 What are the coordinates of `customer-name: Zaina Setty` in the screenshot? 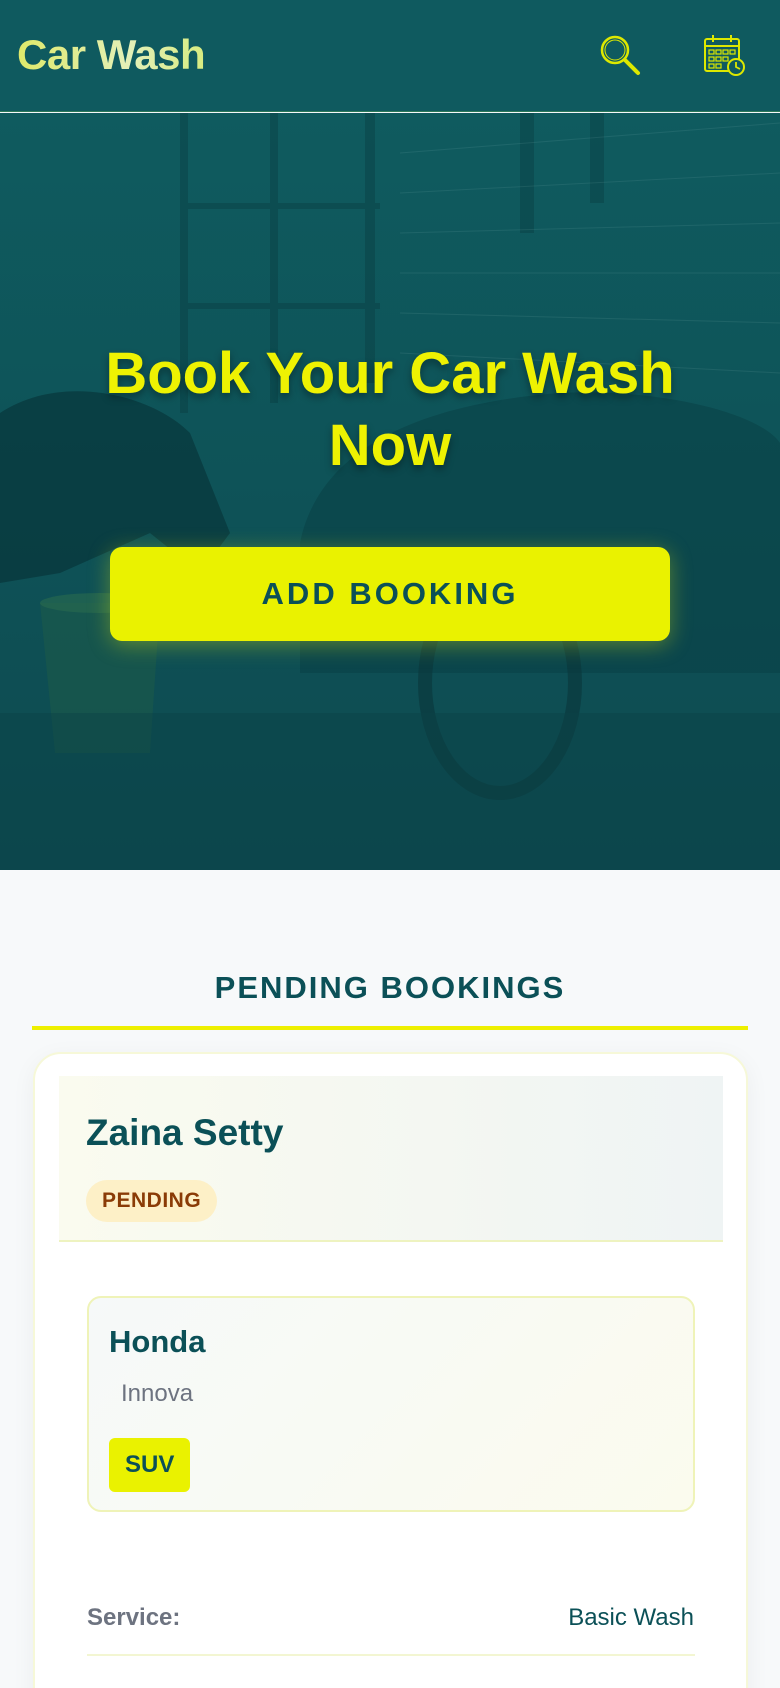 It's located at (185, 1132).